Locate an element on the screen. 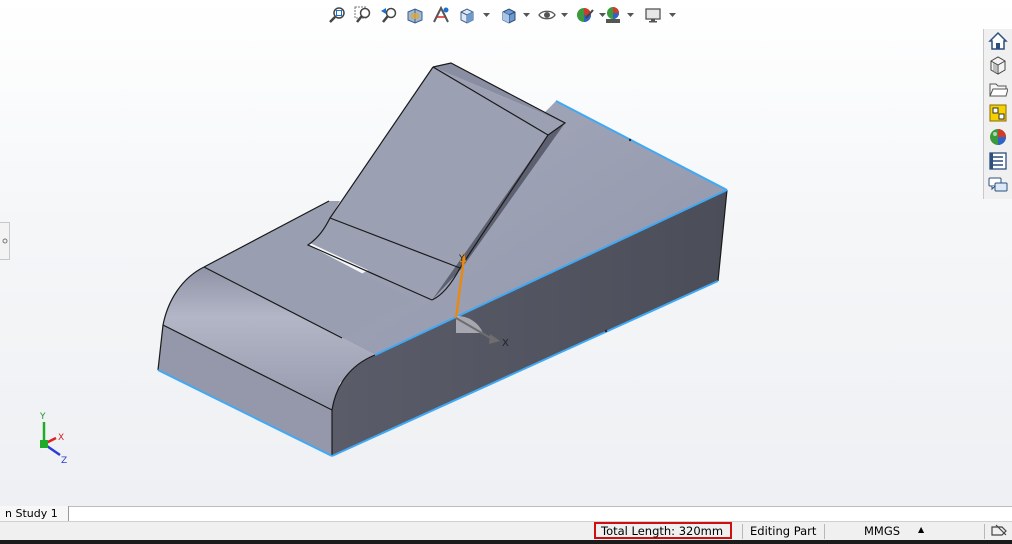 Image resolution: width=1012 pixels, height=544 pixels. selection-triad-x-label: X is located at coordinates (505, 343).